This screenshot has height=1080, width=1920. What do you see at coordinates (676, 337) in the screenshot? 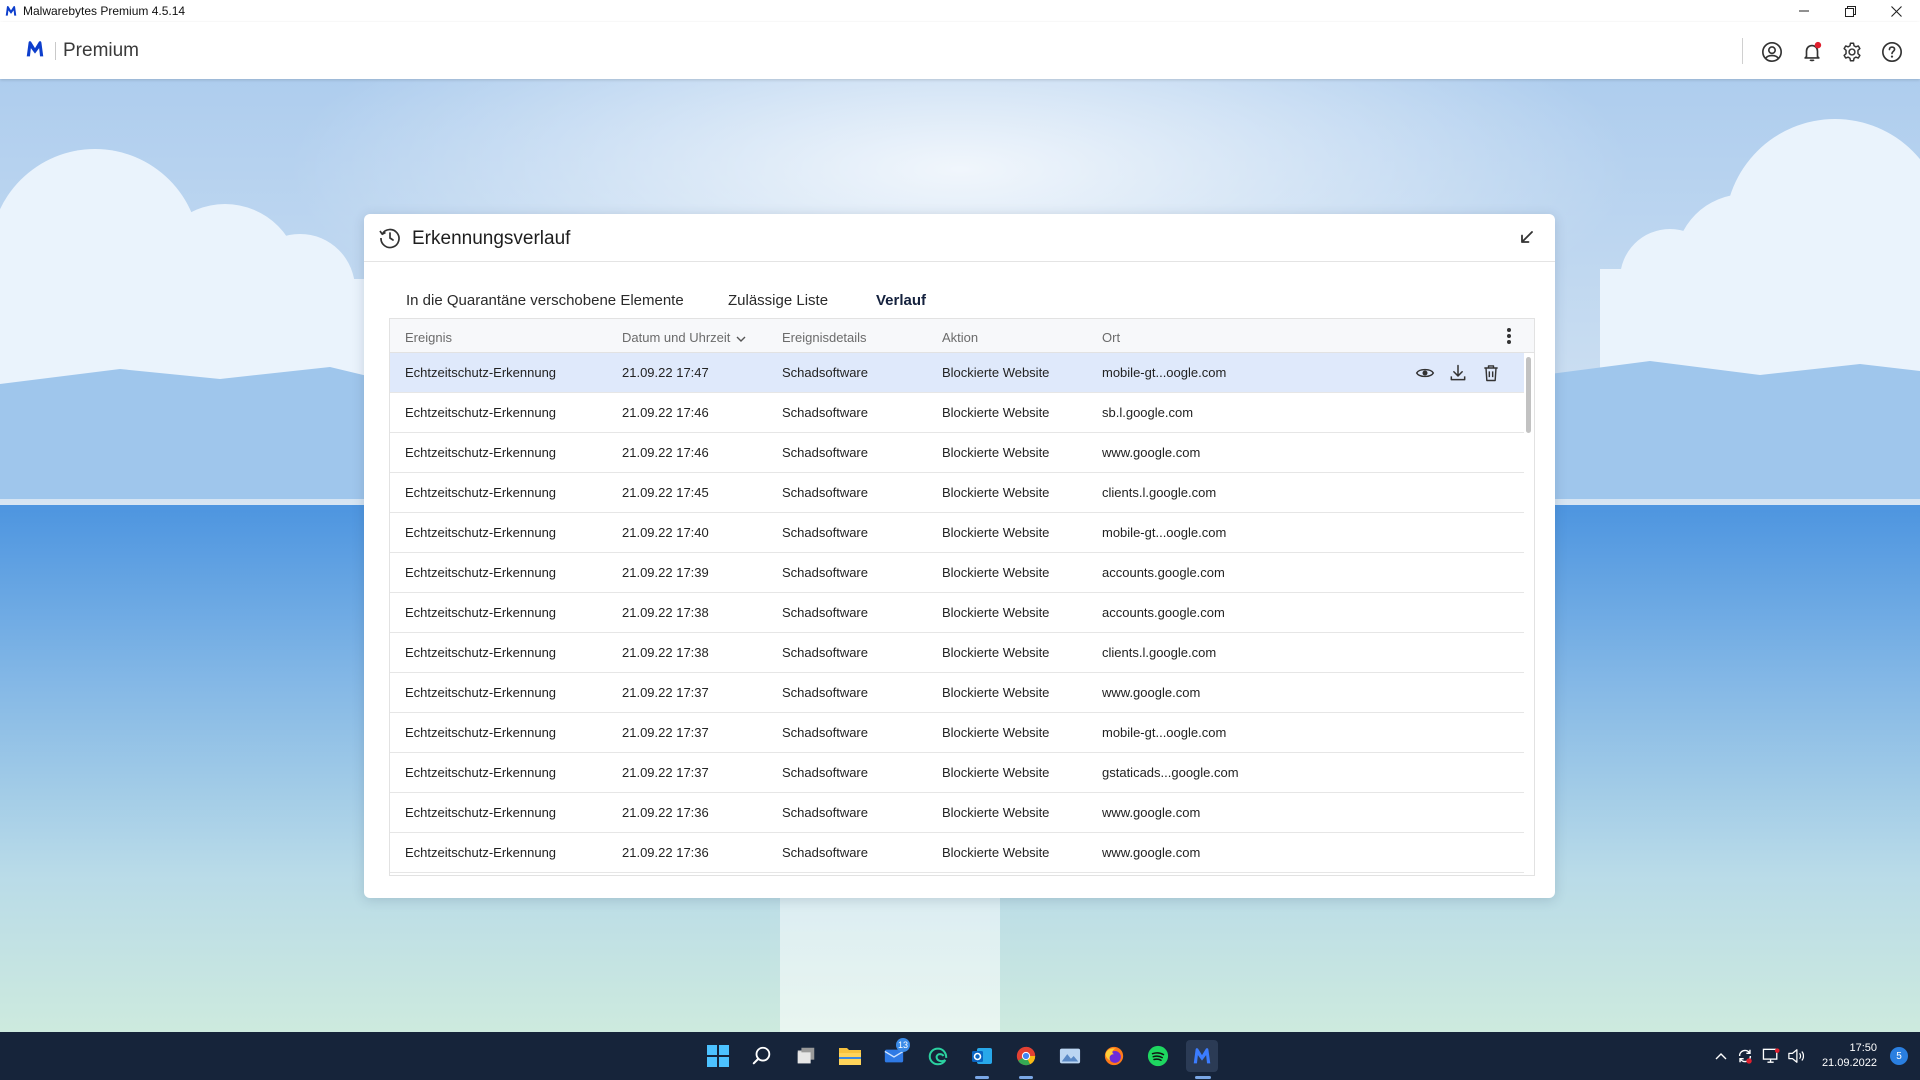
I see `column-header-datetime-label: Datum und Uhrzeit` at bounding box center [676, 337].